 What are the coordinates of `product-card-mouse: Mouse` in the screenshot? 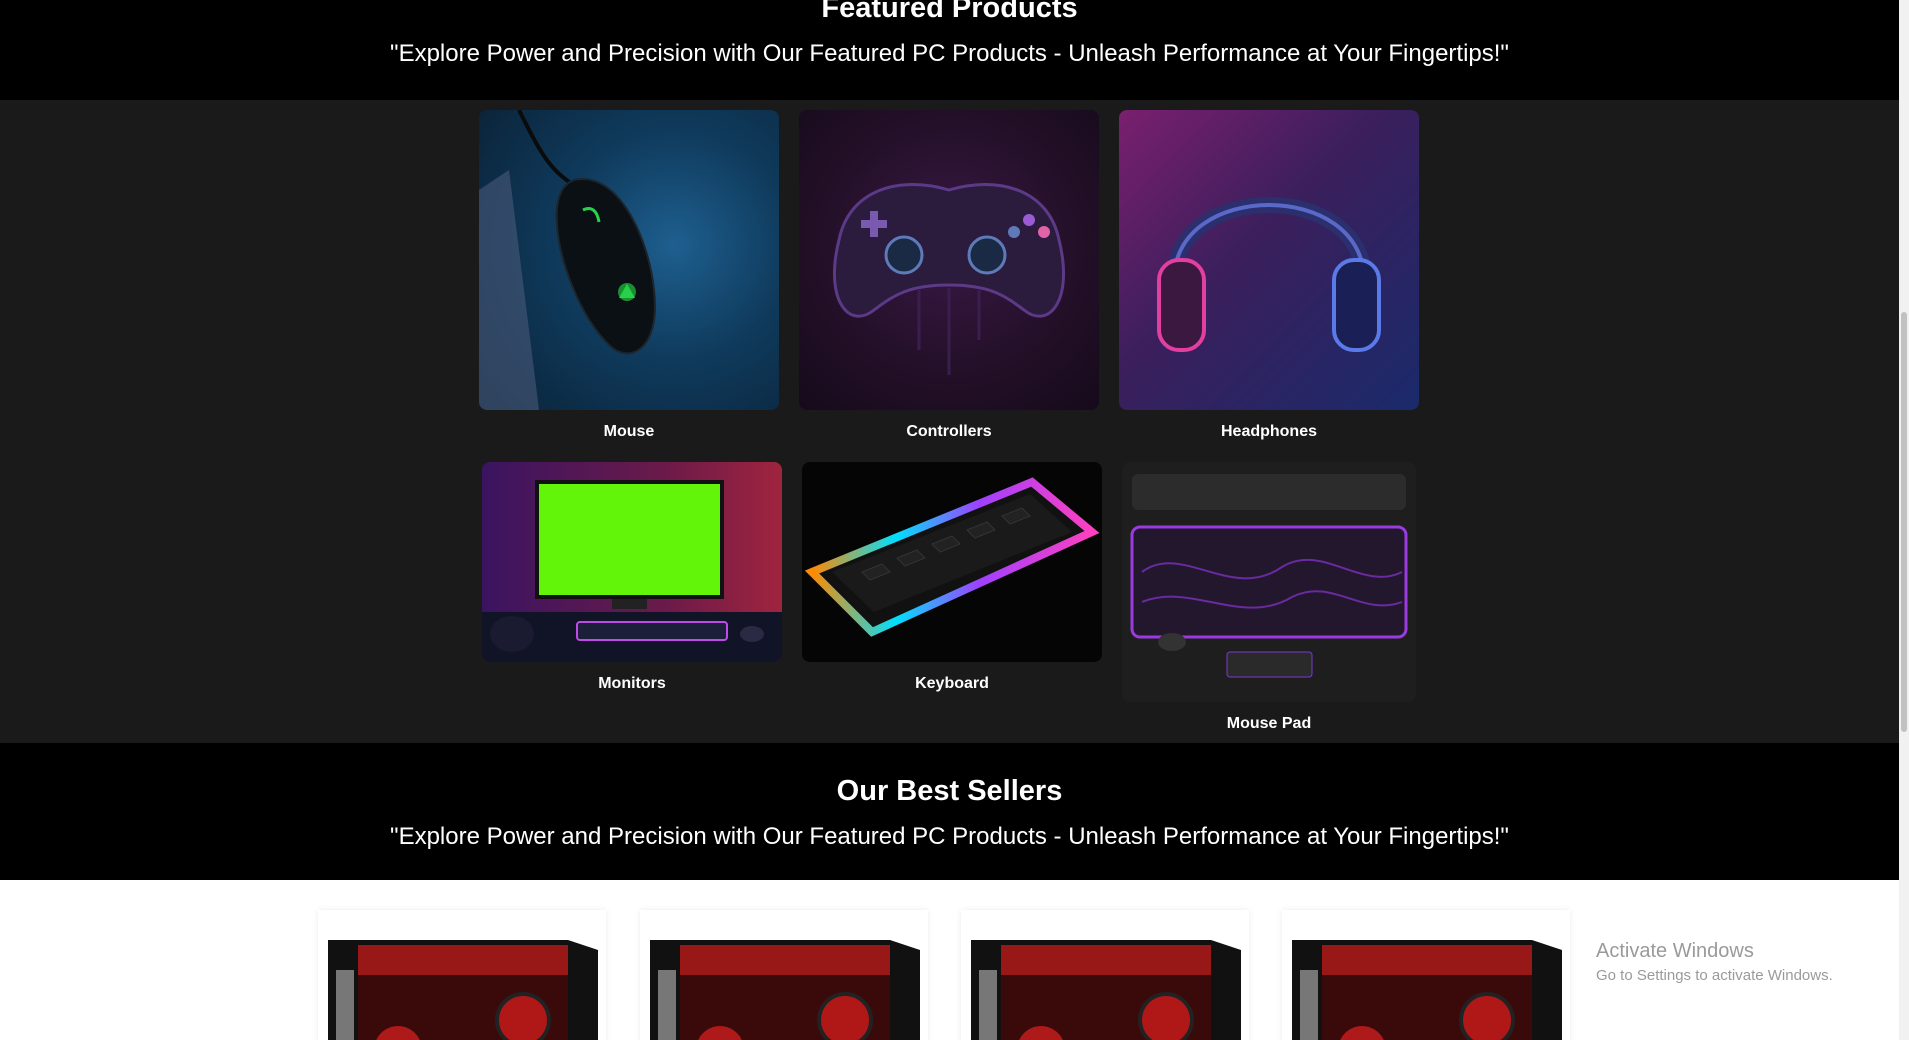 It's located at (629, 275).